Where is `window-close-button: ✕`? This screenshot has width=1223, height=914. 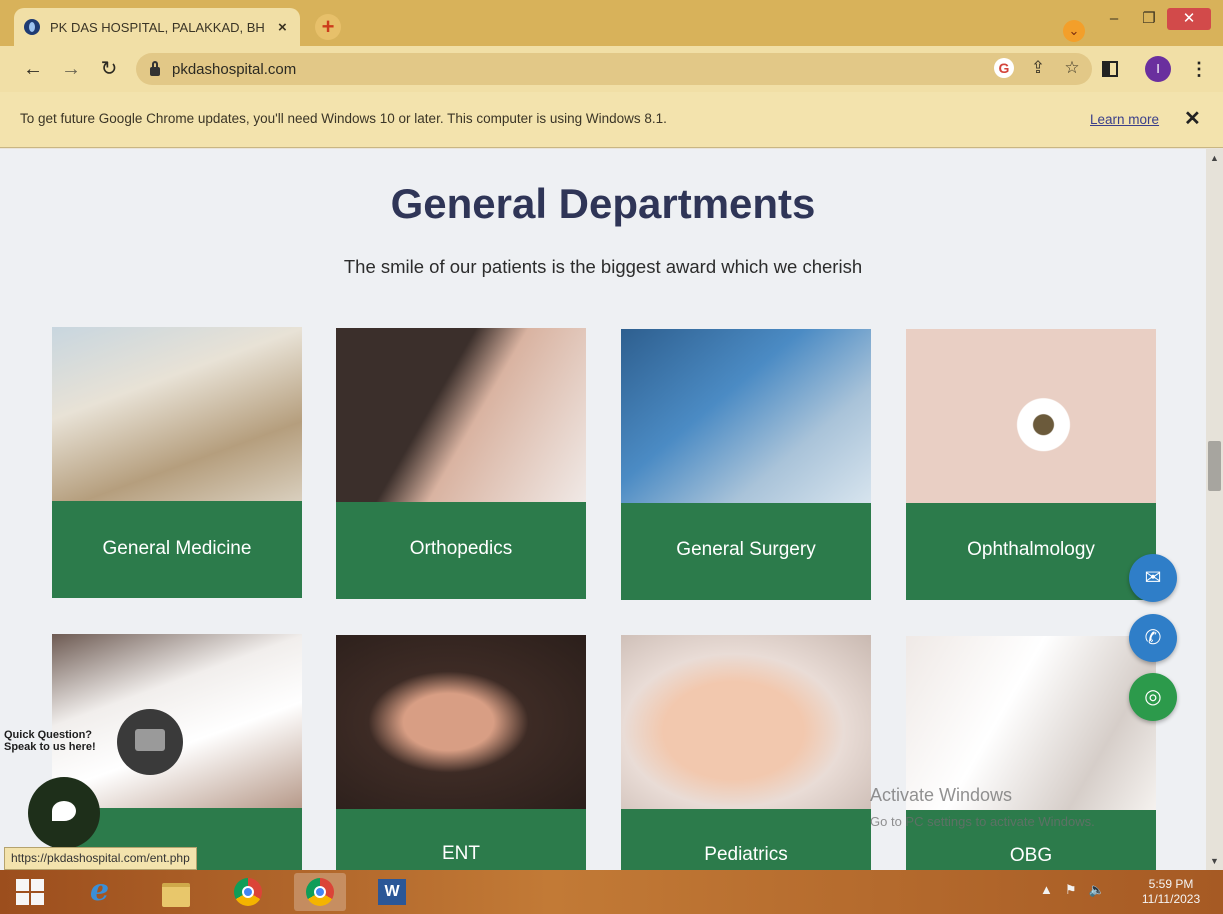 window-close-button: ✕ is located at coordinates (1189, 19).